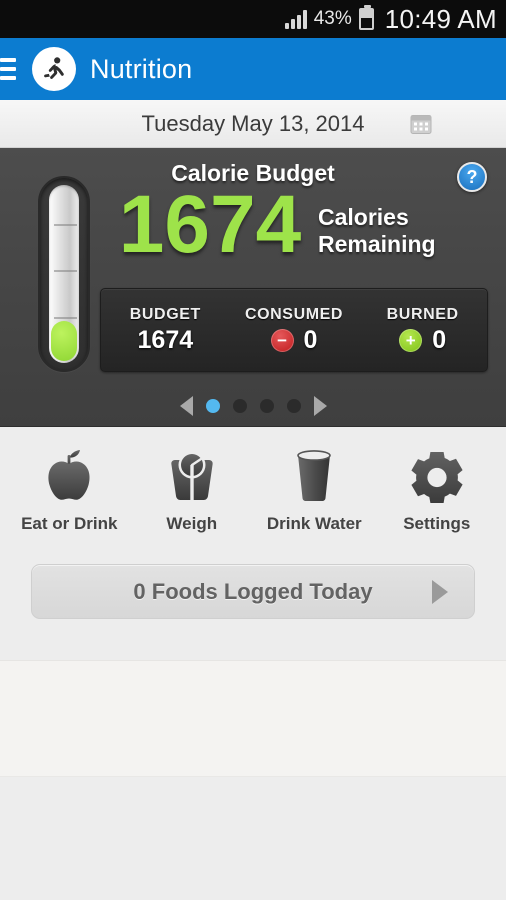 Image resolution: width=506 pixels, height=900 pixels. I want to click on status-bar-clock: 10:49 AM, so click(440, 18).